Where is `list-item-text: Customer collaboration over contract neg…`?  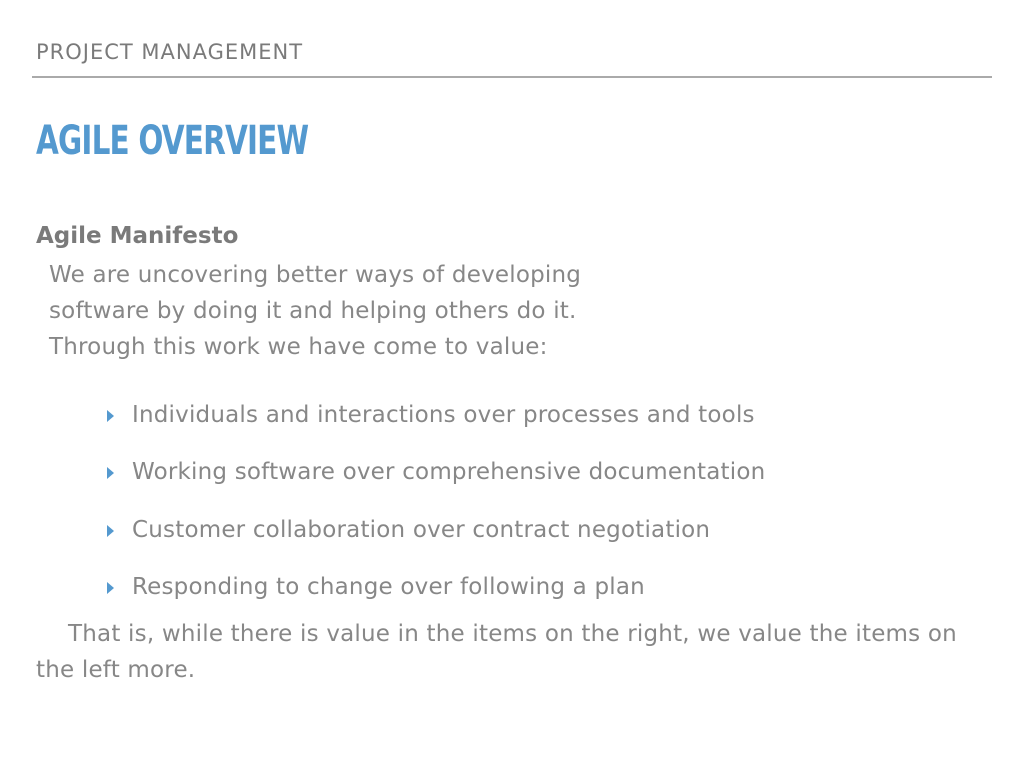
list-item-text: Customer collaboration over contract neg… is located at coordinates (421, 529).